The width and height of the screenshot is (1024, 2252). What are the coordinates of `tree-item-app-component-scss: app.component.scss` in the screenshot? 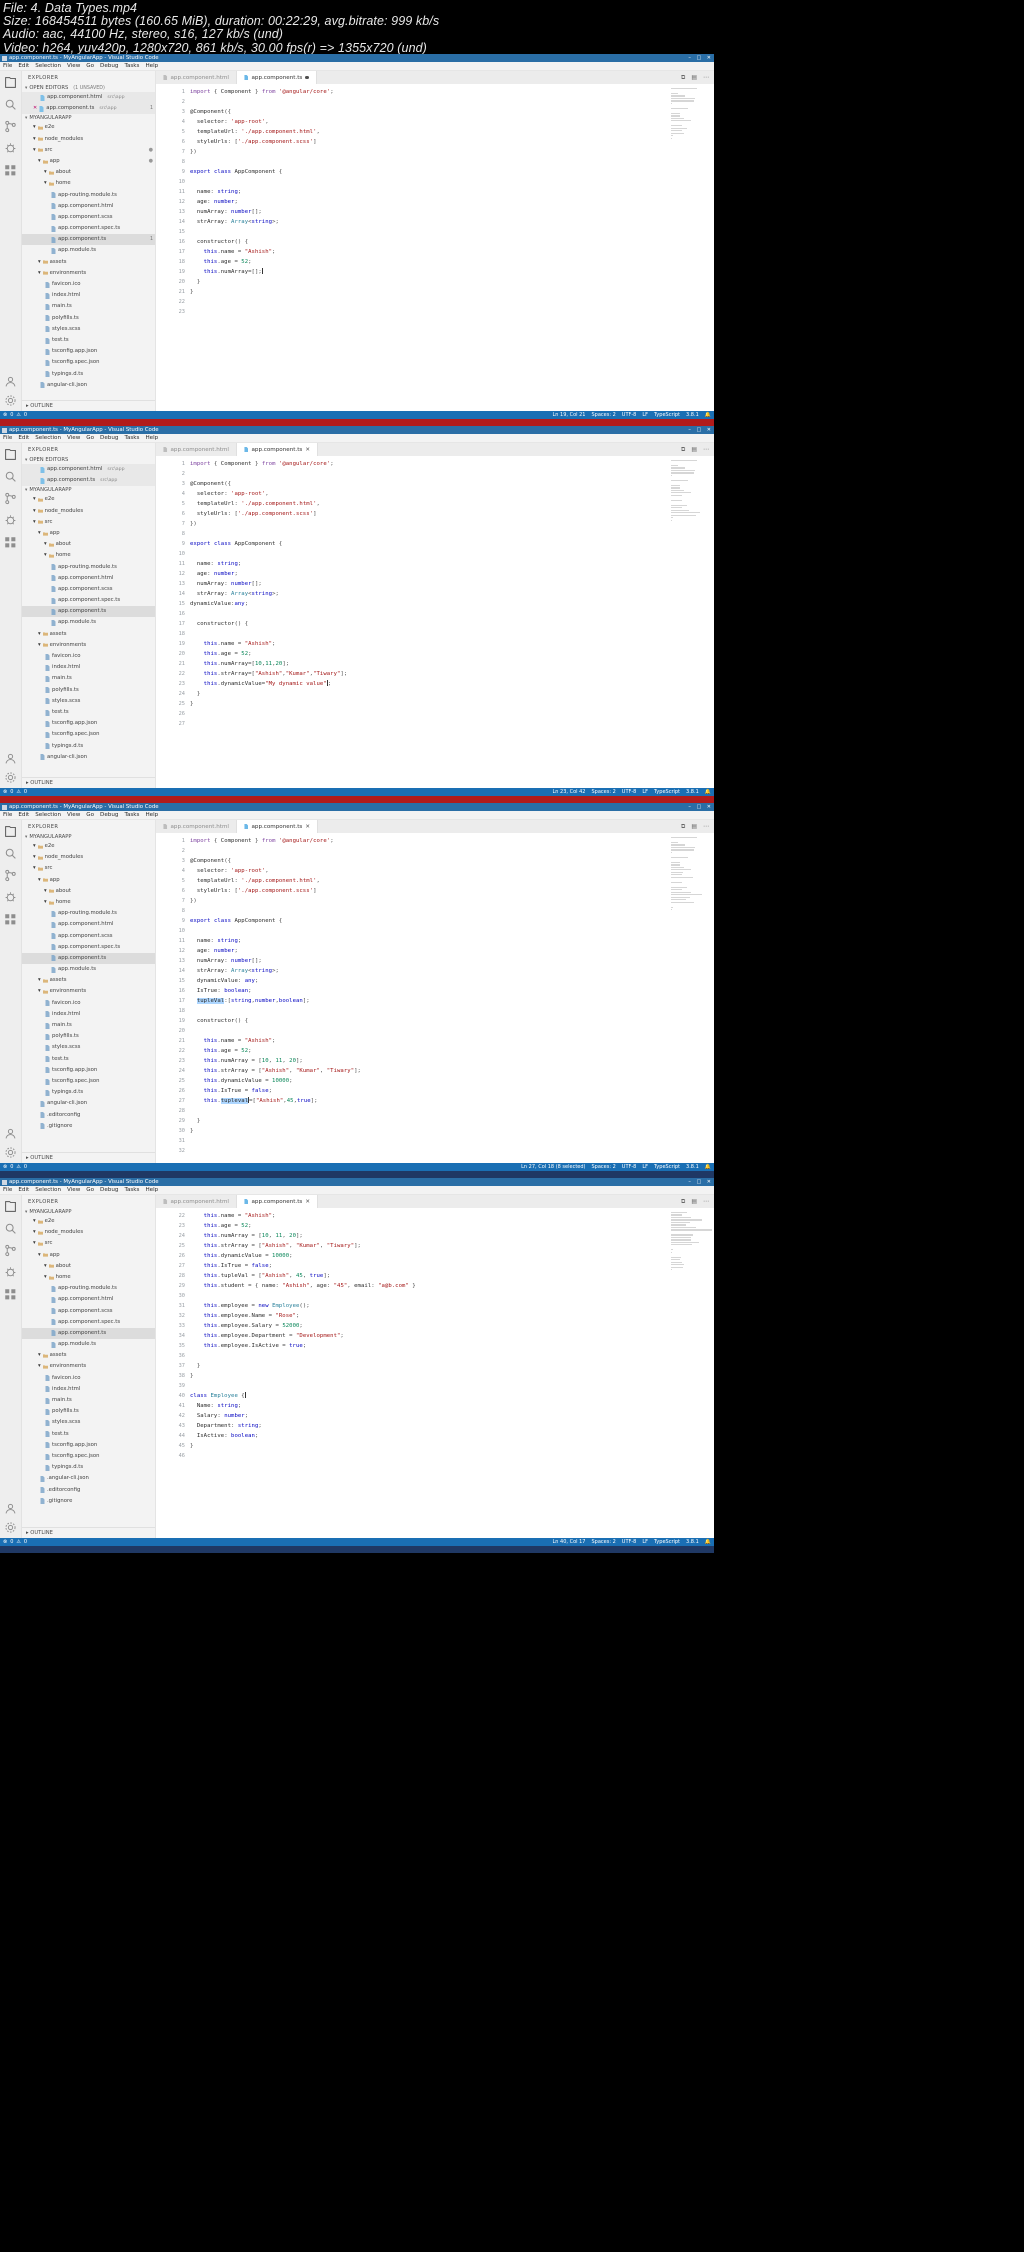 It's located at (88, 1311).